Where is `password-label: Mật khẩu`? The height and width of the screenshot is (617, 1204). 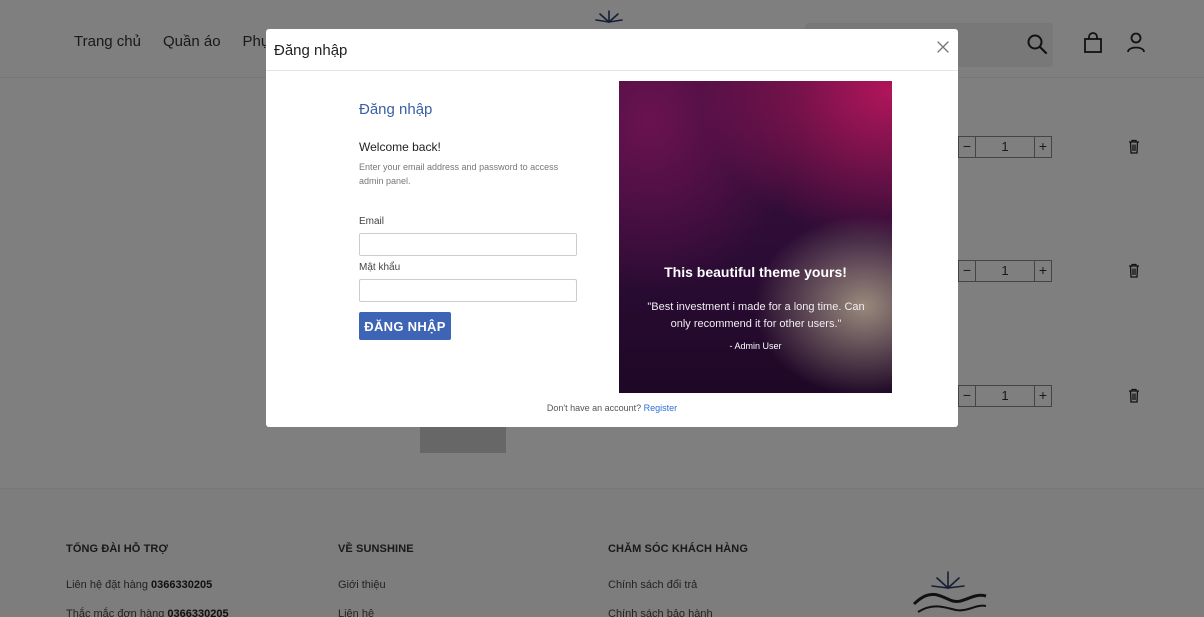 password-label: Mật khẩu is located at coordinates (380, 267).